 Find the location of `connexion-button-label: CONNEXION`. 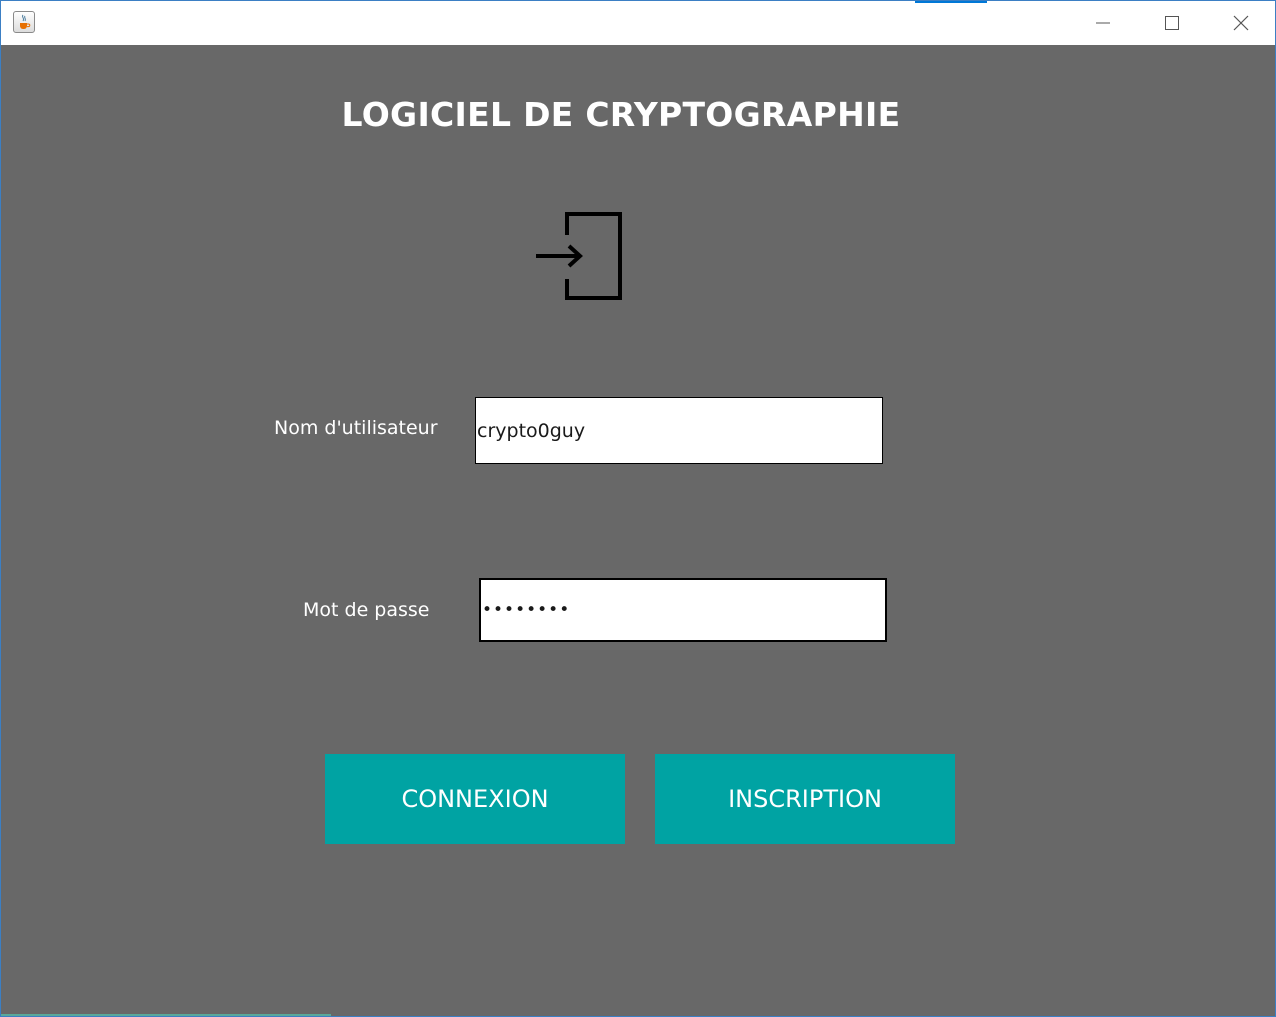

connexion-button-label: CONNEXION is located at coordinates (475, 799).